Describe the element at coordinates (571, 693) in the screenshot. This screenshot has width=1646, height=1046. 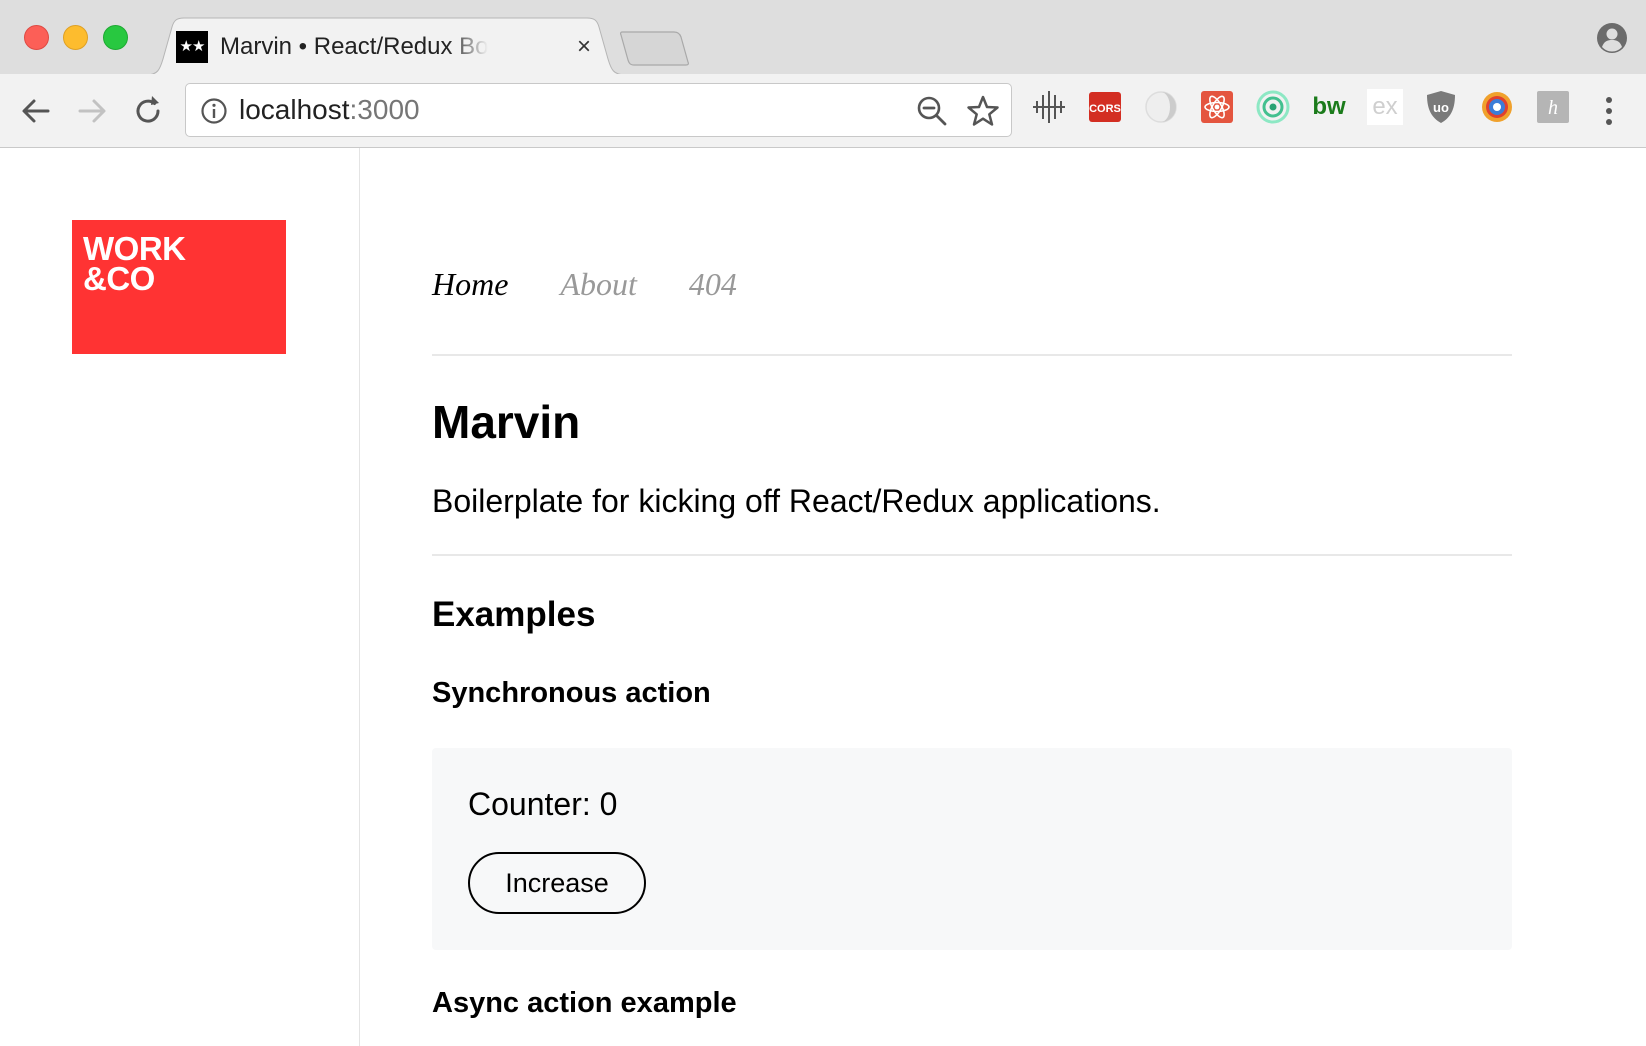
I see `sync-action-heading: Synchronous action` at that location.